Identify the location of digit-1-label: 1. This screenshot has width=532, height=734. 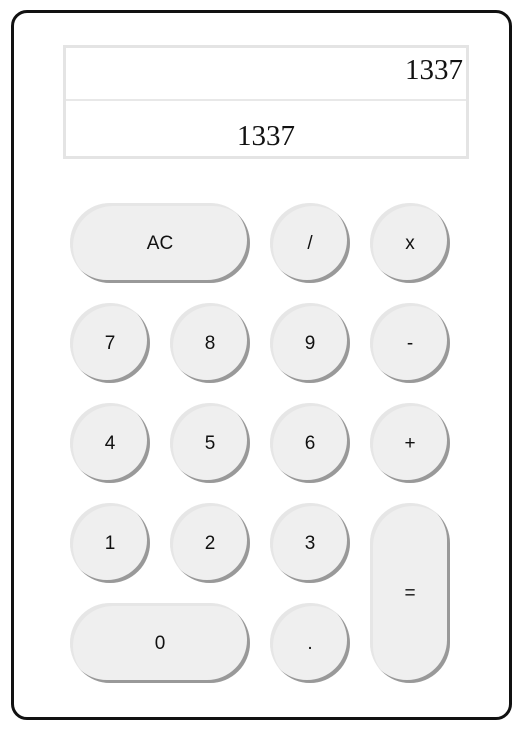
(110, 543).